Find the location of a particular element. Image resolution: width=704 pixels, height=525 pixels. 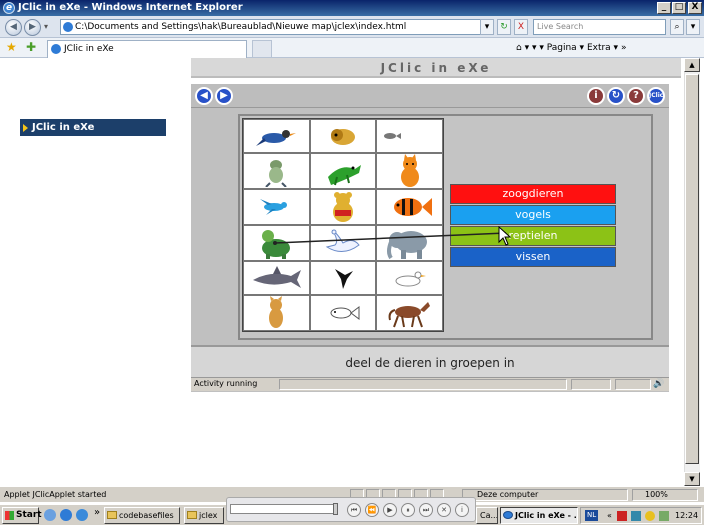

zoom-text: 100% is located at coordinates (656, 494).